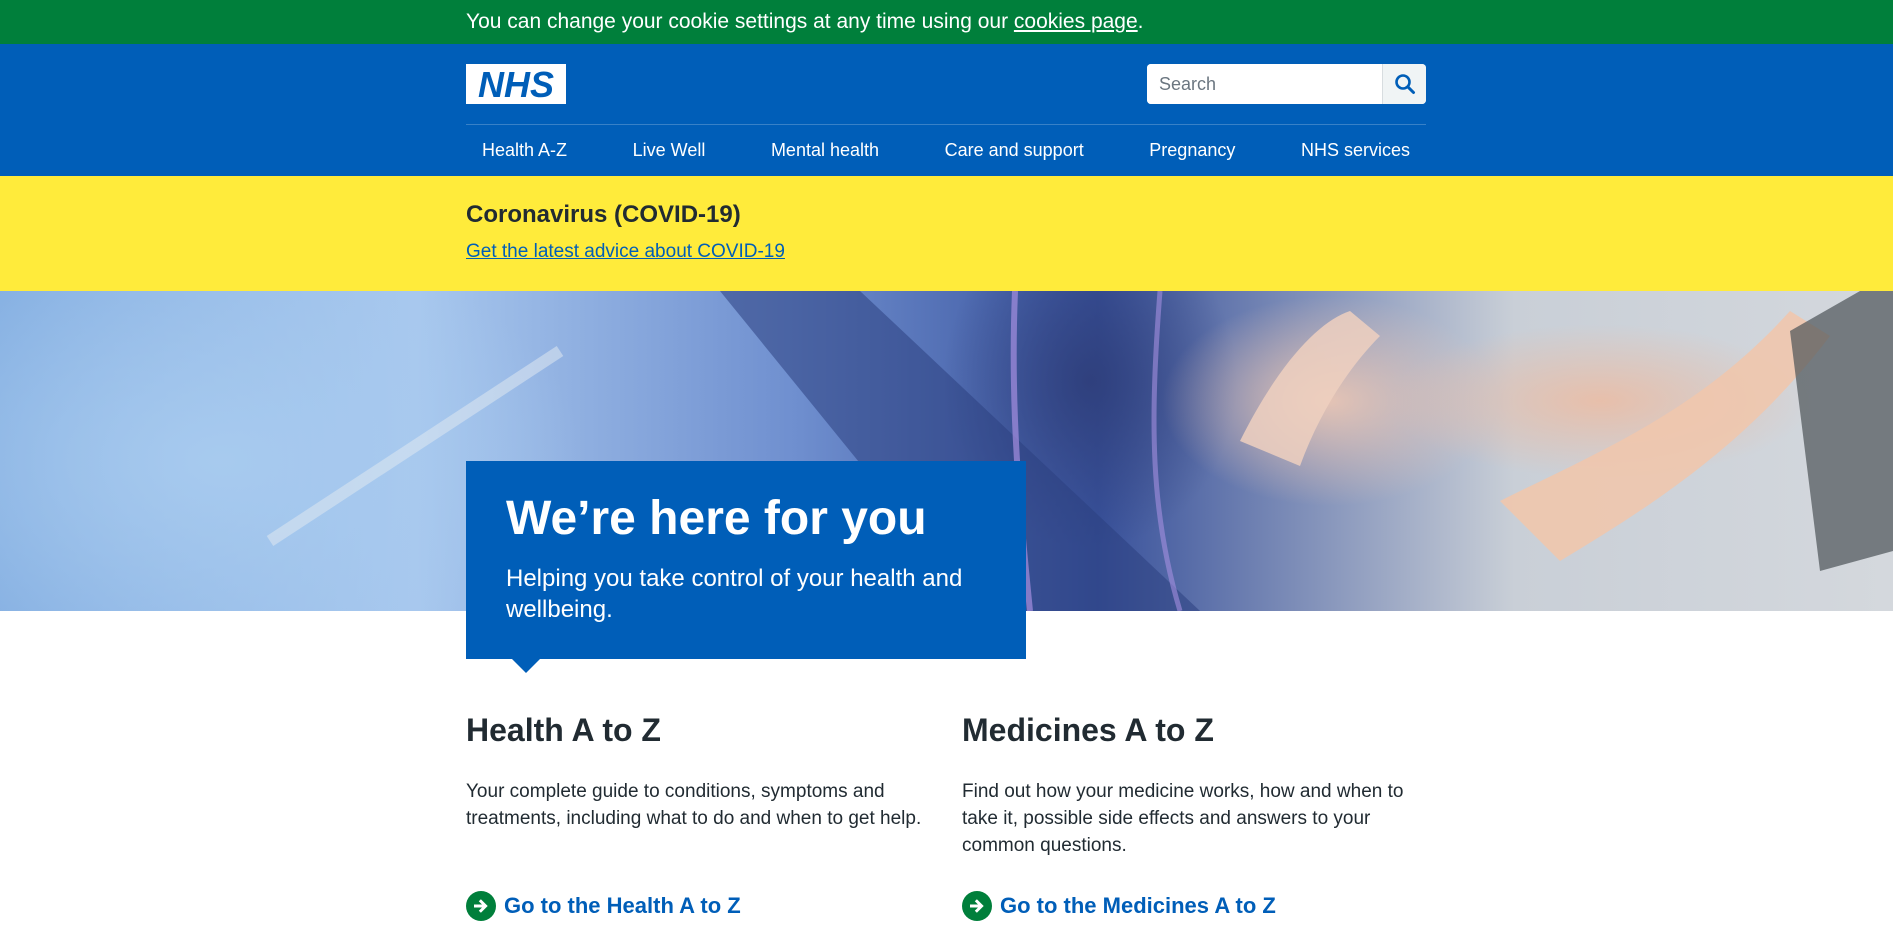 The height and width of the screenshot is (937, 1893). What do you see at coordinates (825, 150) in the screenshot?
I see `nav-item-mental-health: Mental health` at bounding box center [825, 150].